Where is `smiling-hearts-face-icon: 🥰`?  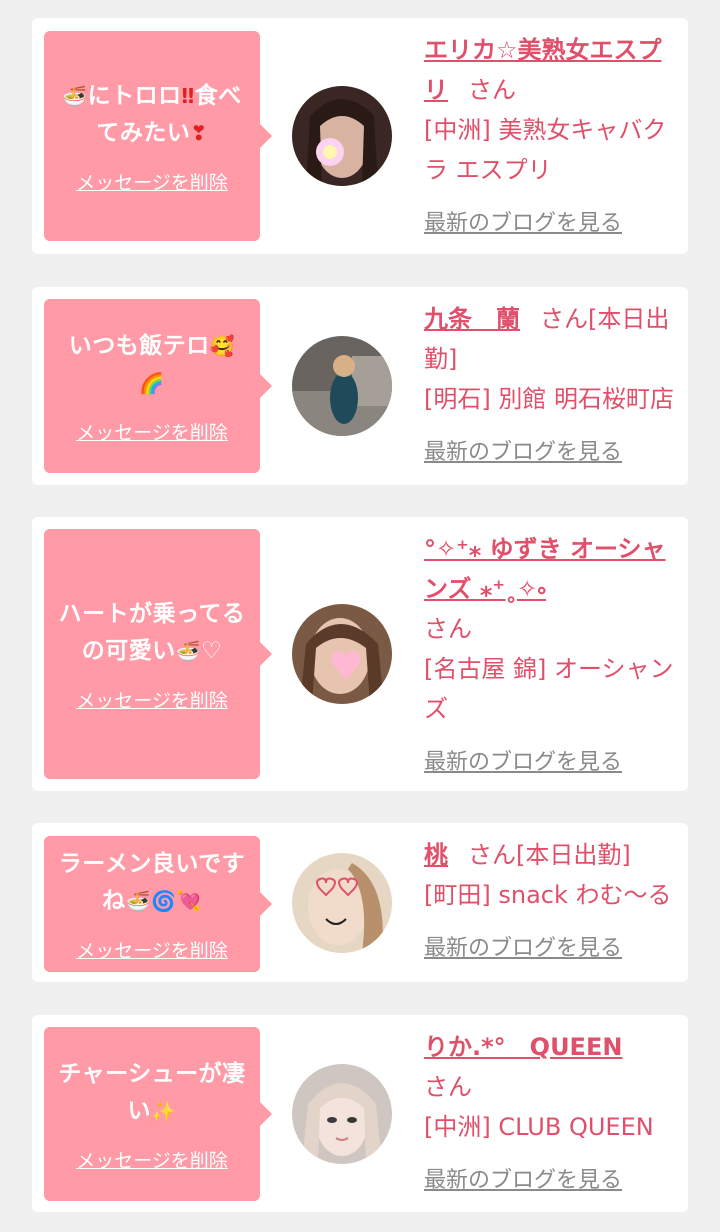 smiling-hearts-face-icon: 🥰 is located at coordinates (222, 345).